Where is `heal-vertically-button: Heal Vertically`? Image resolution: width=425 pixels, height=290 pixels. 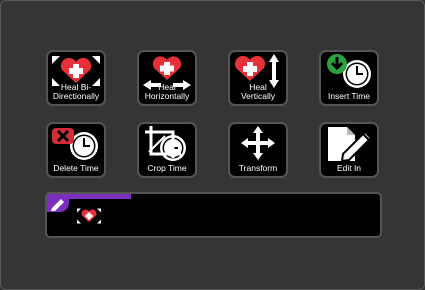
heal-vertically-button: Heal Vertically is located at coordinates (258, 78).